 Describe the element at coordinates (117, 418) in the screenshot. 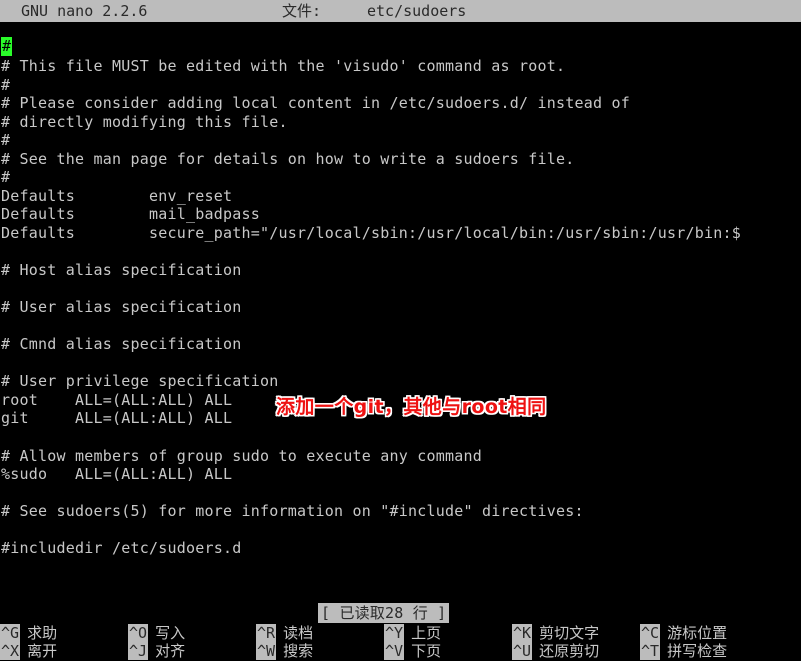

I see `editor-line: git ALL=(ALL:ALL) ALL` at that location.